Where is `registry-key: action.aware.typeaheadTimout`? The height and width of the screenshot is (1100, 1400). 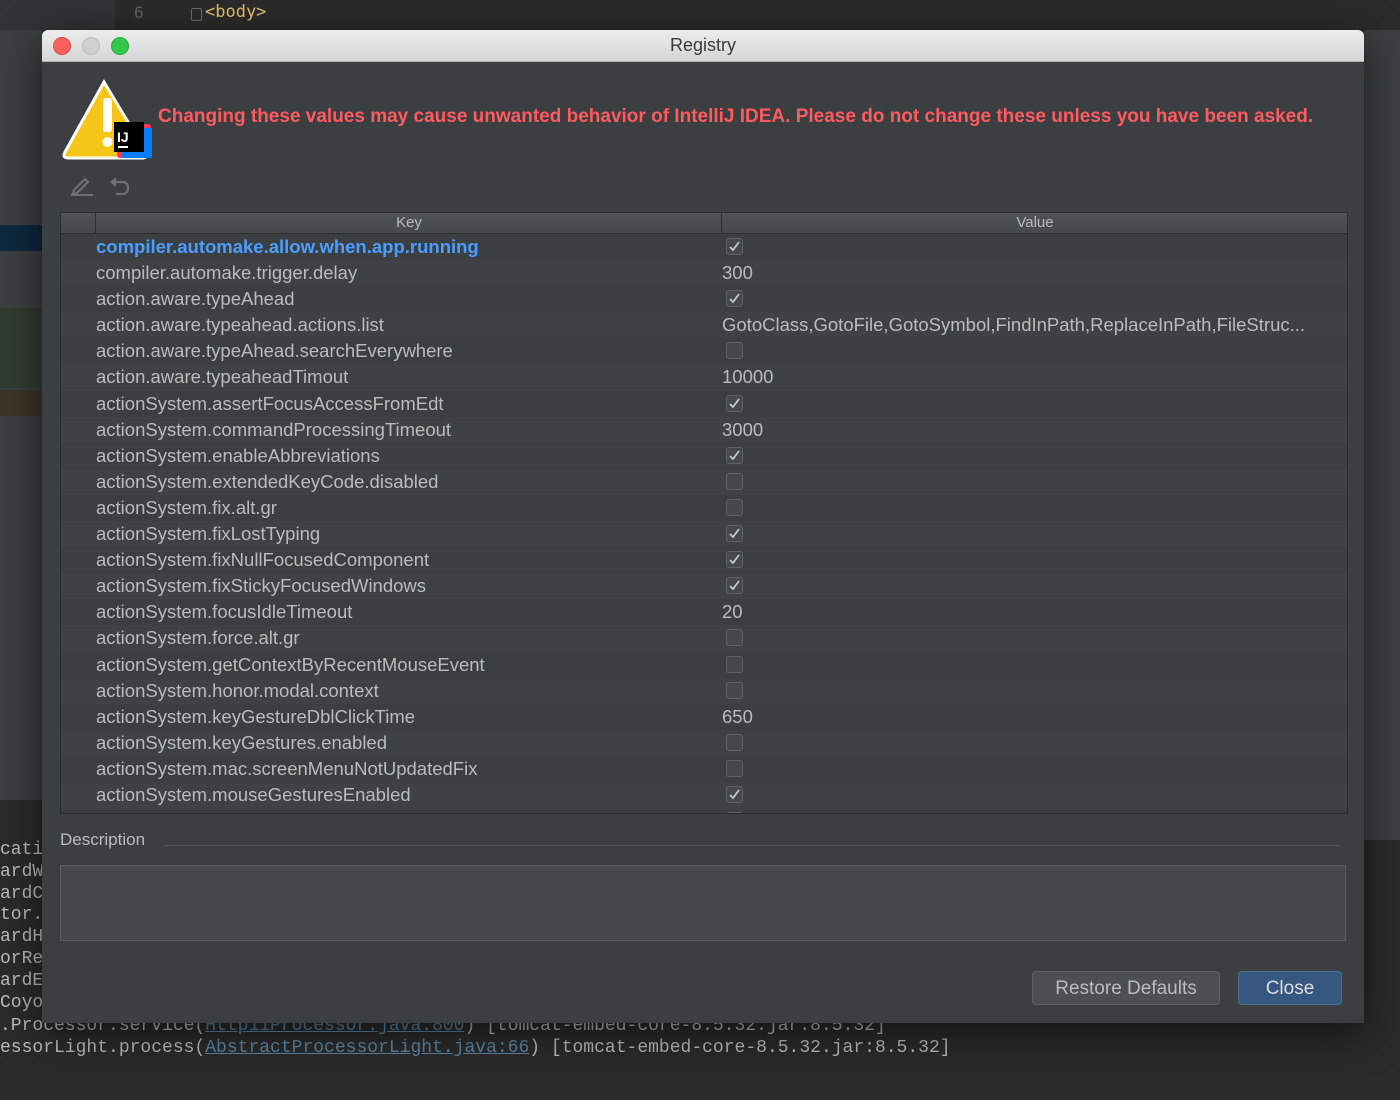 registry-key: action.aware.typeaheadTimout is located at coordinates (222, 377).